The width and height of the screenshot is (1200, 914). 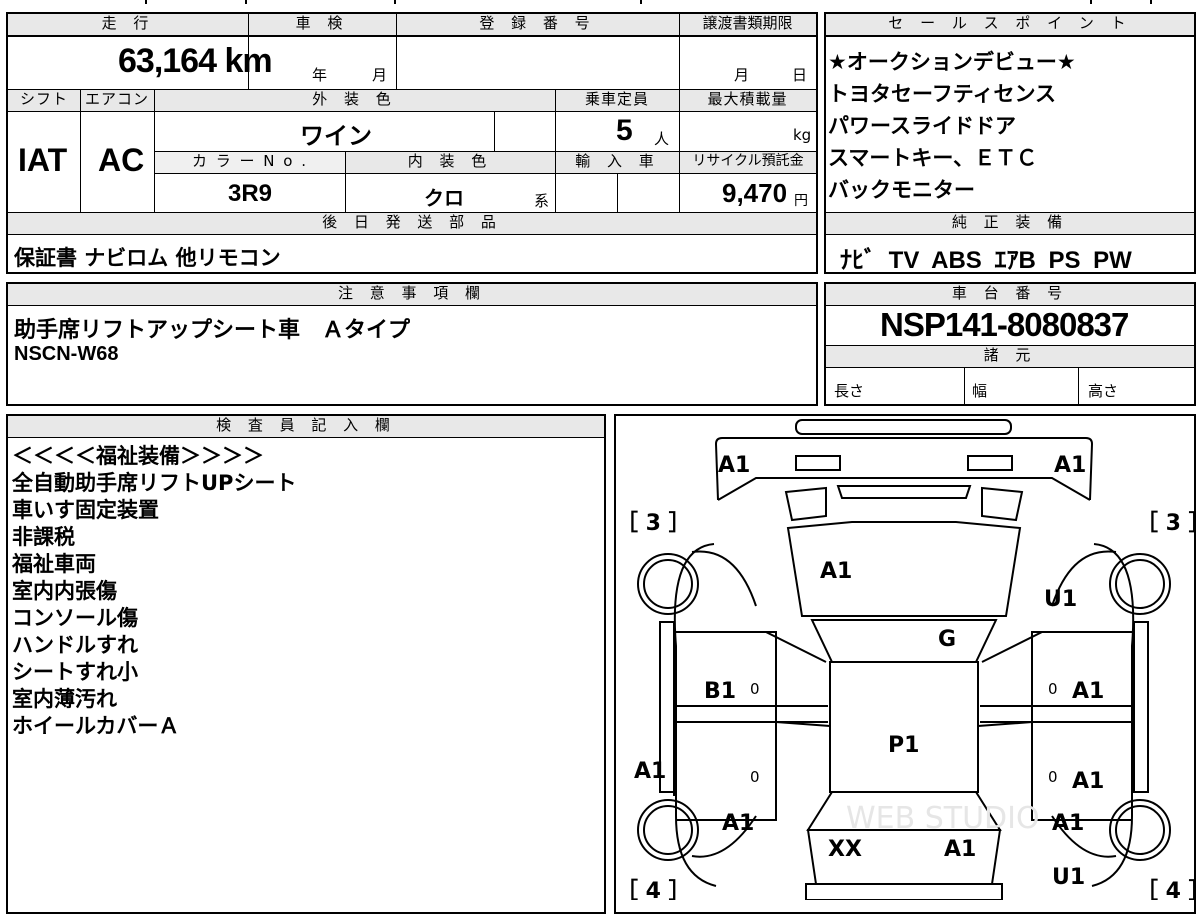 I want to click on transfer-deadline-header: 譲渡書類期限, so click(x=747, y=25).